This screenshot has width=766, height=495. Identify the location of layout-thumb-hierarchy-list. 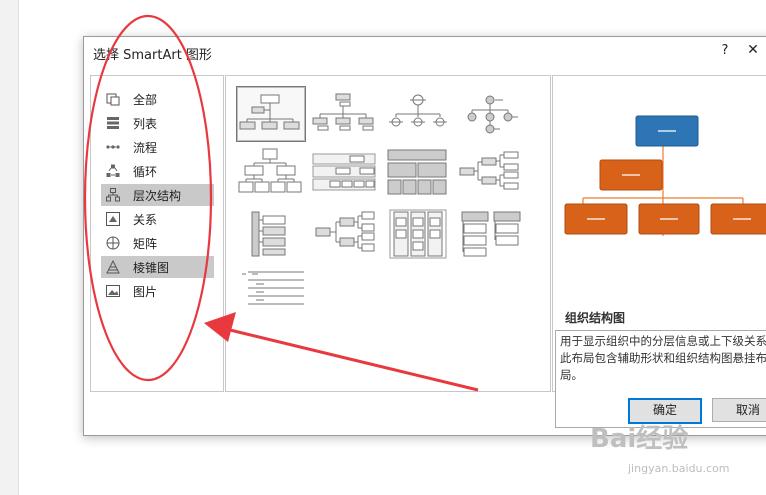
(270, 233).